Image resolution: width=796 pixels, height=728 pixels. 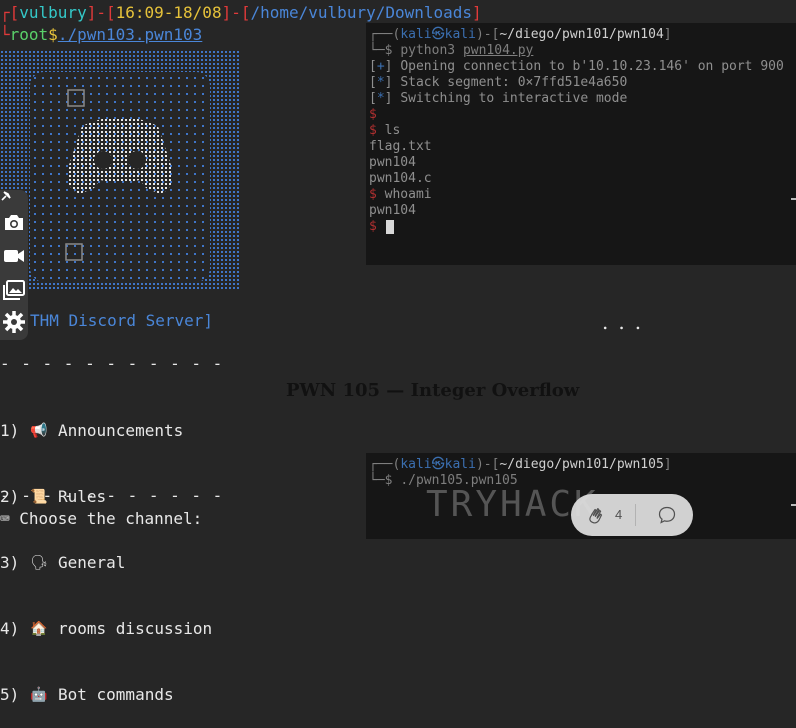 I want to click on megaphone-icon: 📢, so click(x=39, y=431).